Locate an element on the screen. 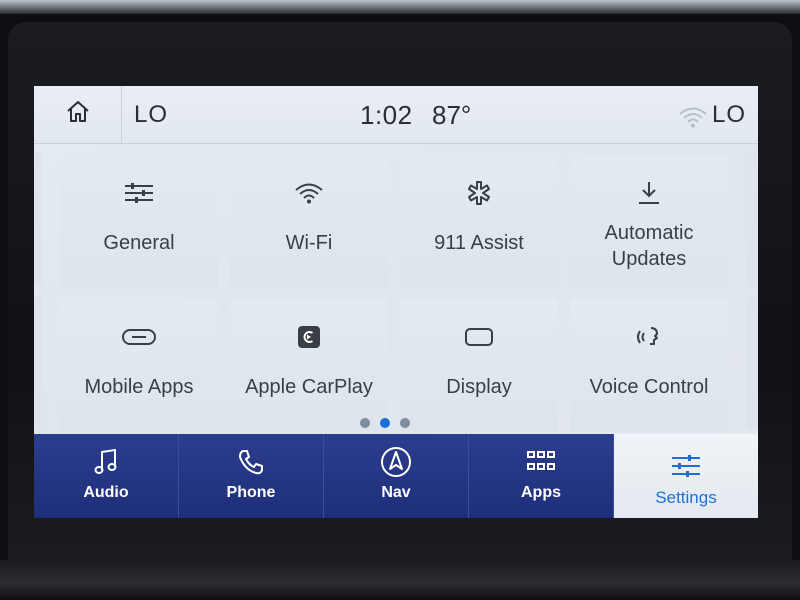 This screenshot has width=800, height=600. tile-label: Display is located at coordinates (479, 387).